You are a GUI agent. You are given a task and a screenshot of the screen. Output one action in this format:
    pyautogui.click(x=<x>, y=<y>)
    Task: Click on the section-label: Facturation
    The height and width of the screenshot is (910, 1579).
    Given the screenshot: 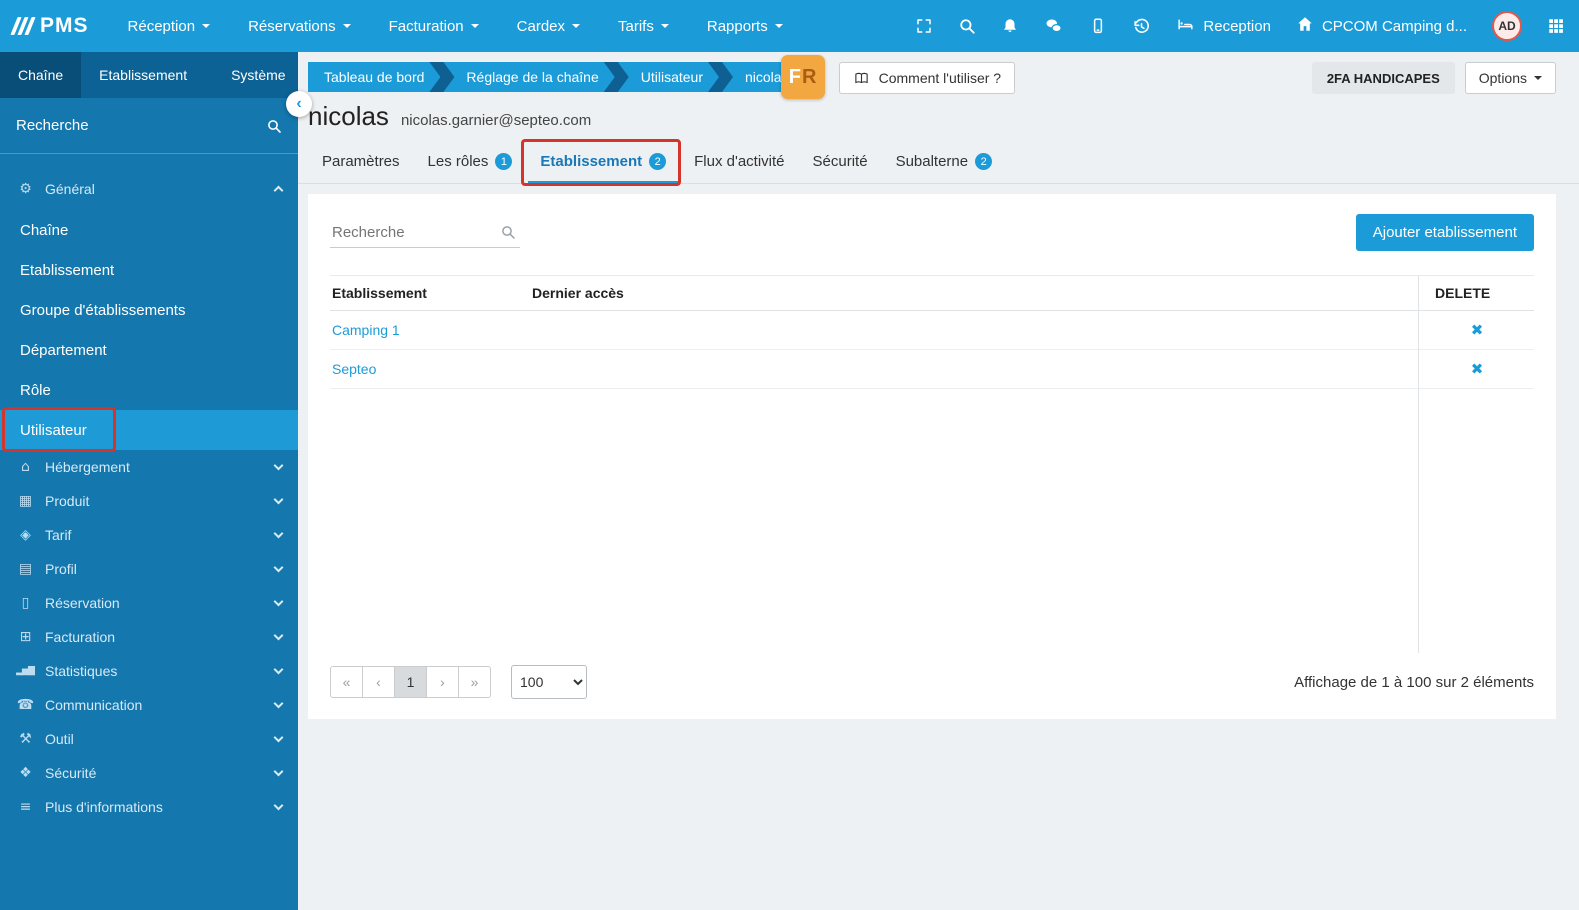 What is the action you would take?
    pyautogui.click(x=80, y=637)
    